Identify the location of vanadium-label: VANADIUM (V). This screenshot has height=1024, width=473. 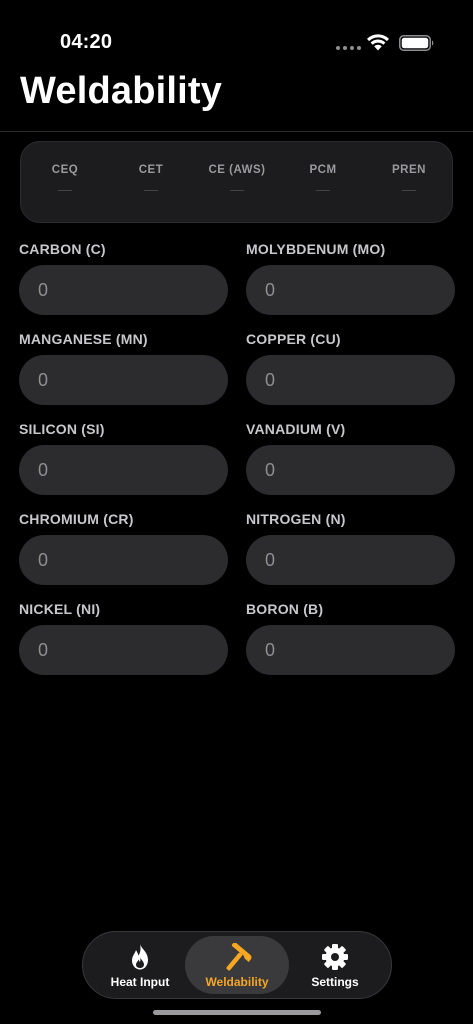
(296, 429).